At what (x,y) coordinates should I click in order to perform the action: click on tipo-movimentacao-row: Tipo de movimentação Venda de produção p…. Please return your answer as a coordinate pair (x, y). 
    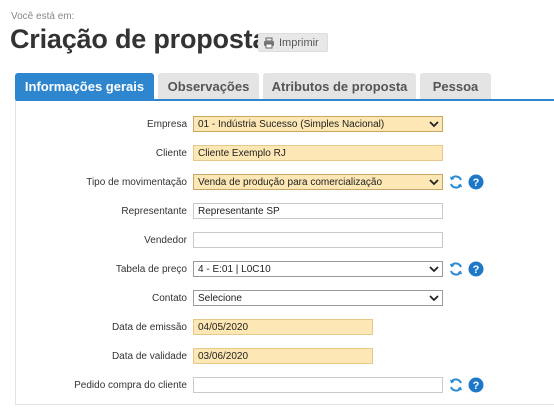
    Looking at the image, I should click on (285, 183).